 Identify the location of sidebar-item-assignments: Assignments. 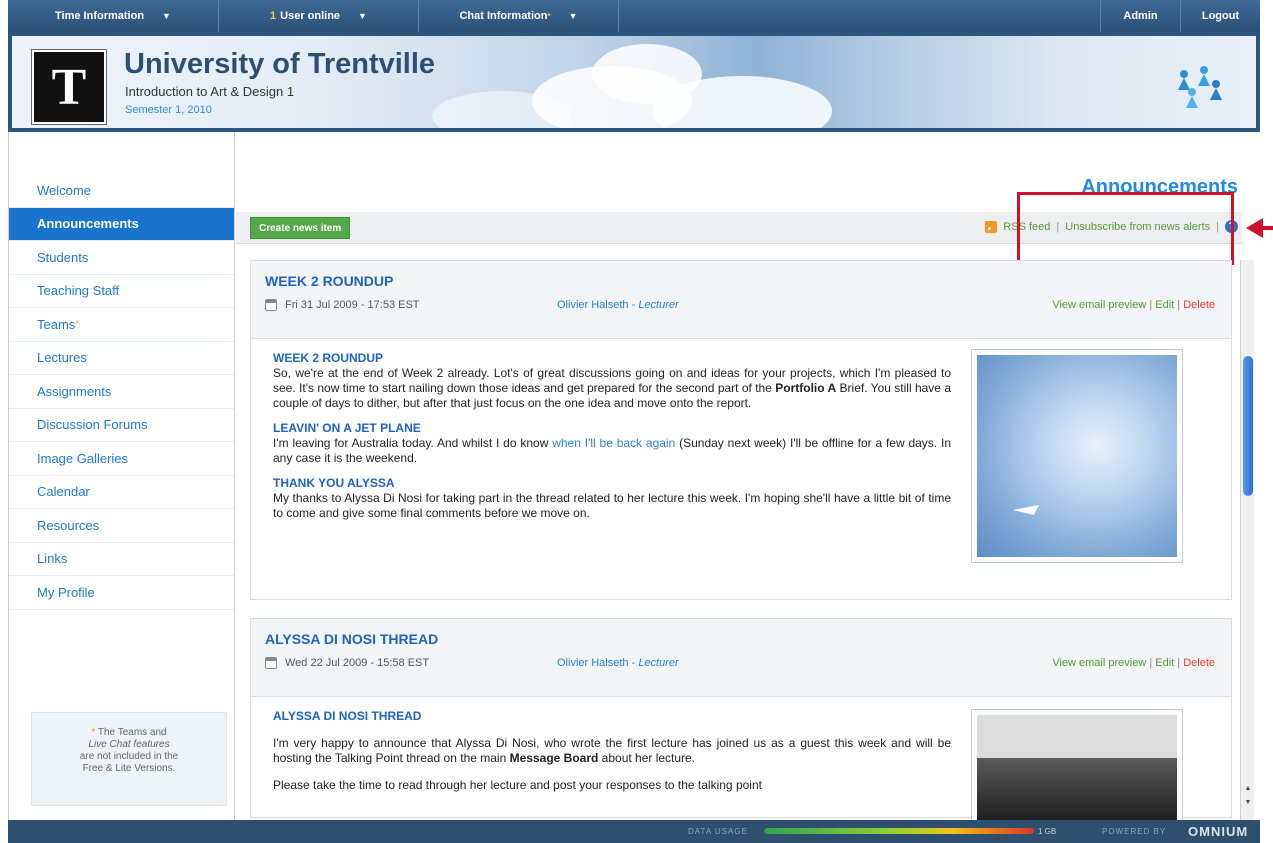
(121, 392).